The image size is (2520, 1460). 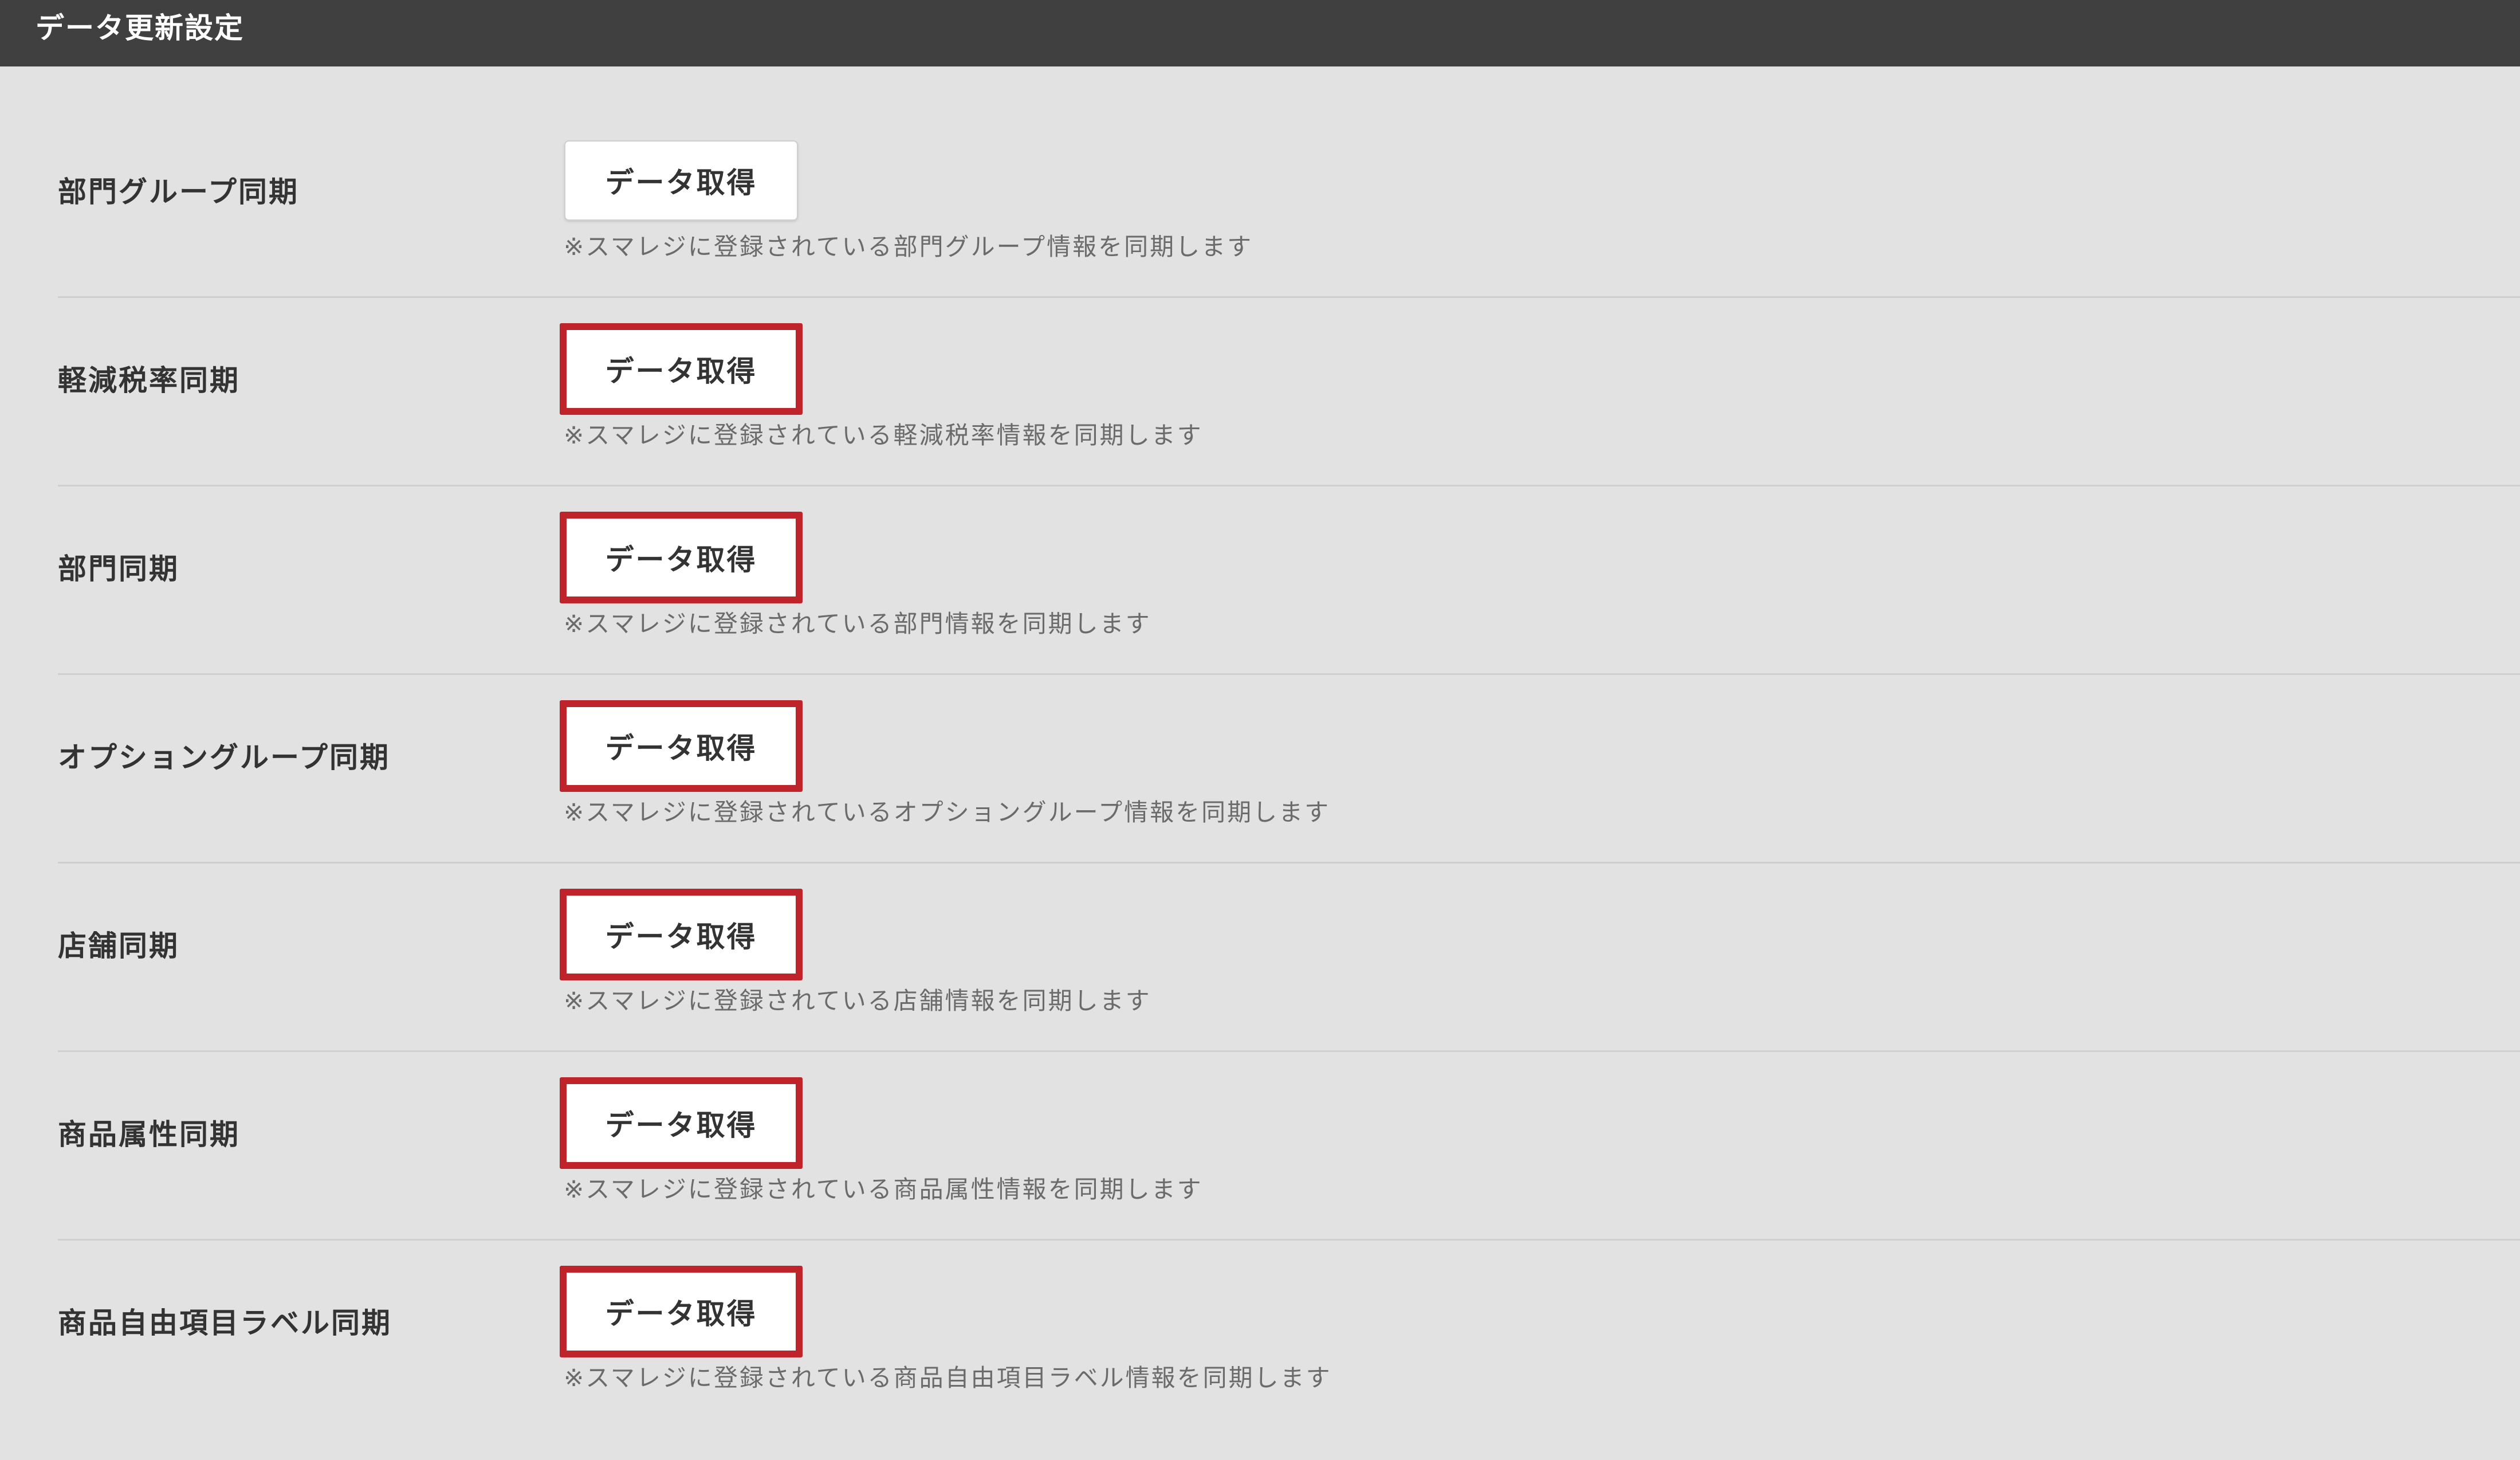 I want to click on row-label: 商品自由項目ラベル同期, so click(x=225, y=1323).